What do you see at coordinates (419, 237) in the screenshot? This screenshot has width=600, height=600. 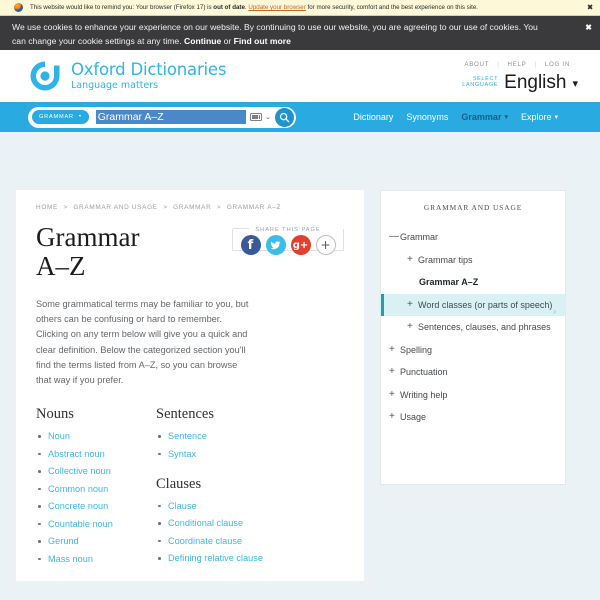 I see `sidebar-item-label: Grammar` at bounding box center [419, 237].